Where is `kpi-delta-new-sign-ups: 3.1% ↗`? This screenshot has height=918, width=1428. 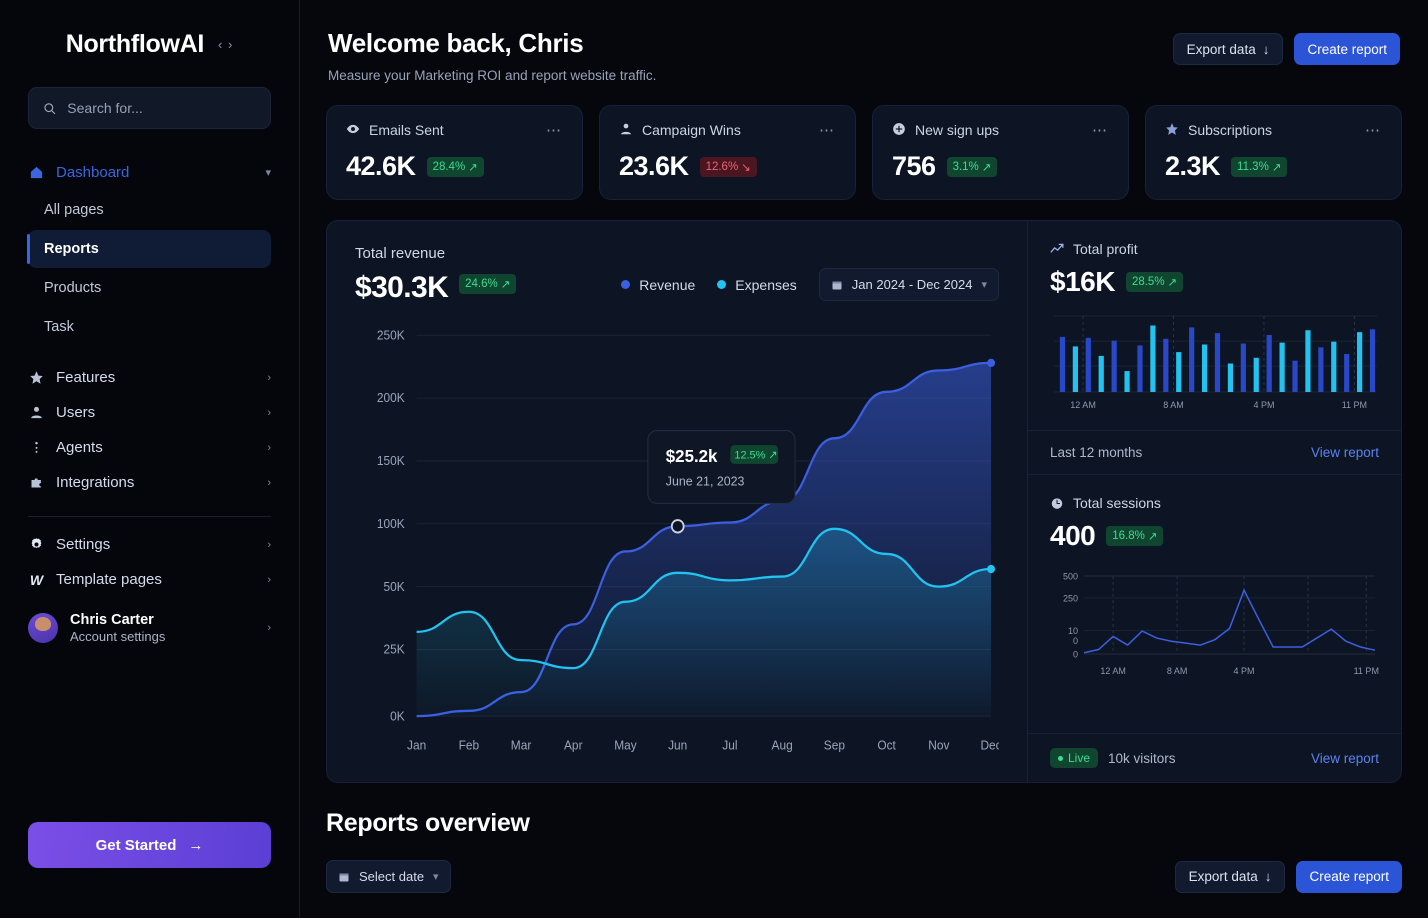 kpi-delta-new-sign-ups: 3.1% ↗ is located at coordinates (972, 166).